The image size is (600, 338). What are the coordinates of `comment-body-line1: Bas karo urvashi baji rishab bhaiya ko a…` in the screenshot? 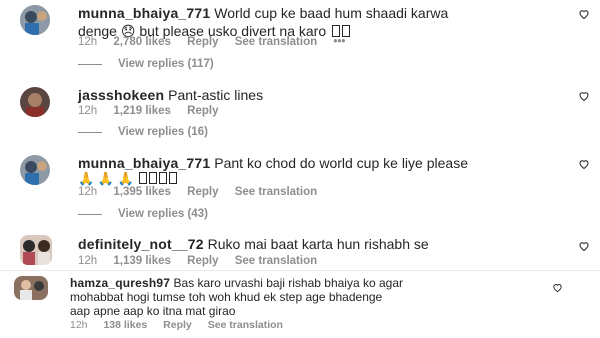 It's located at (288, 283).